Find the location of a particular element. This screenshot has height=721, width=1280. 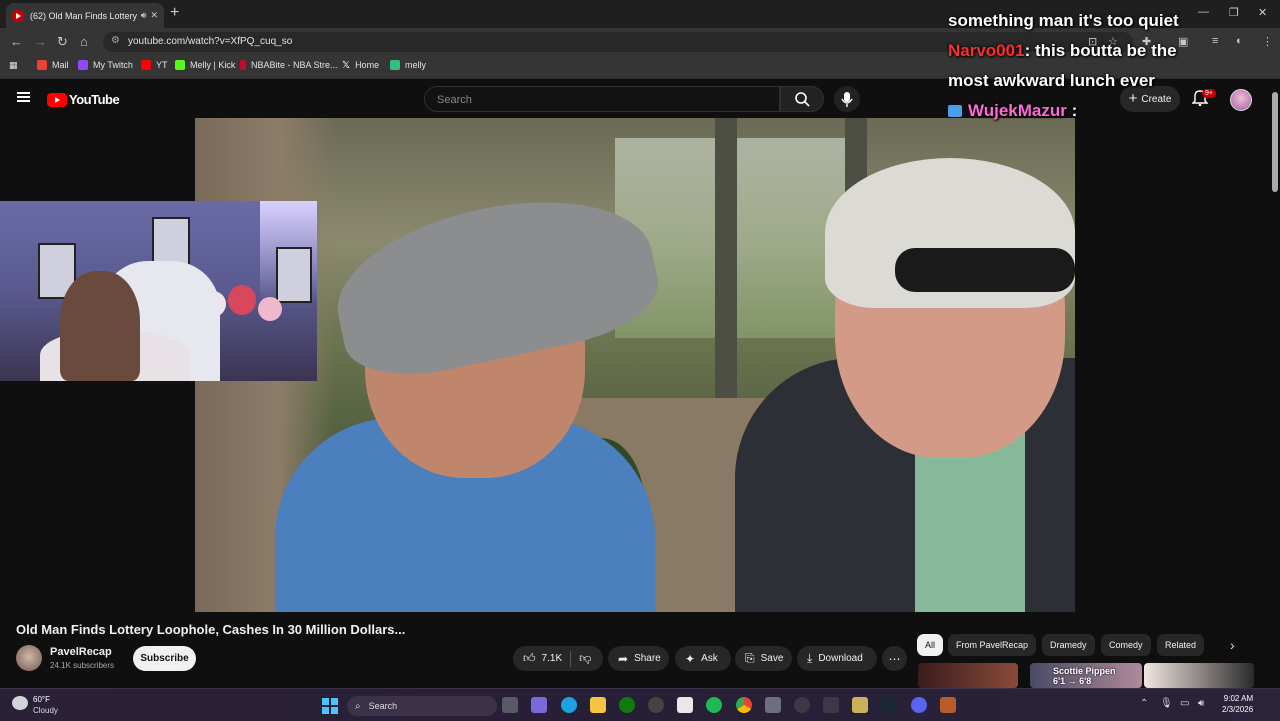

chevron-right-icon: › is located at coordinates (1232, 645).